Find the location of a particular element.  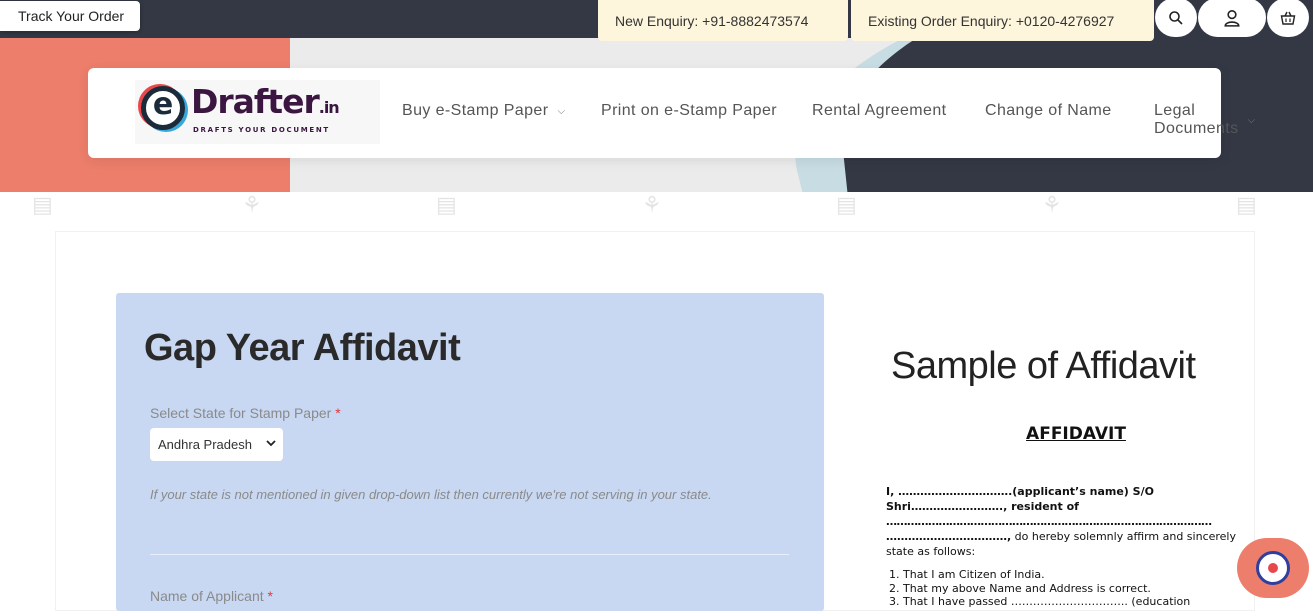

document-line-bold: ……………………………, is located at coordinates (949, 536).